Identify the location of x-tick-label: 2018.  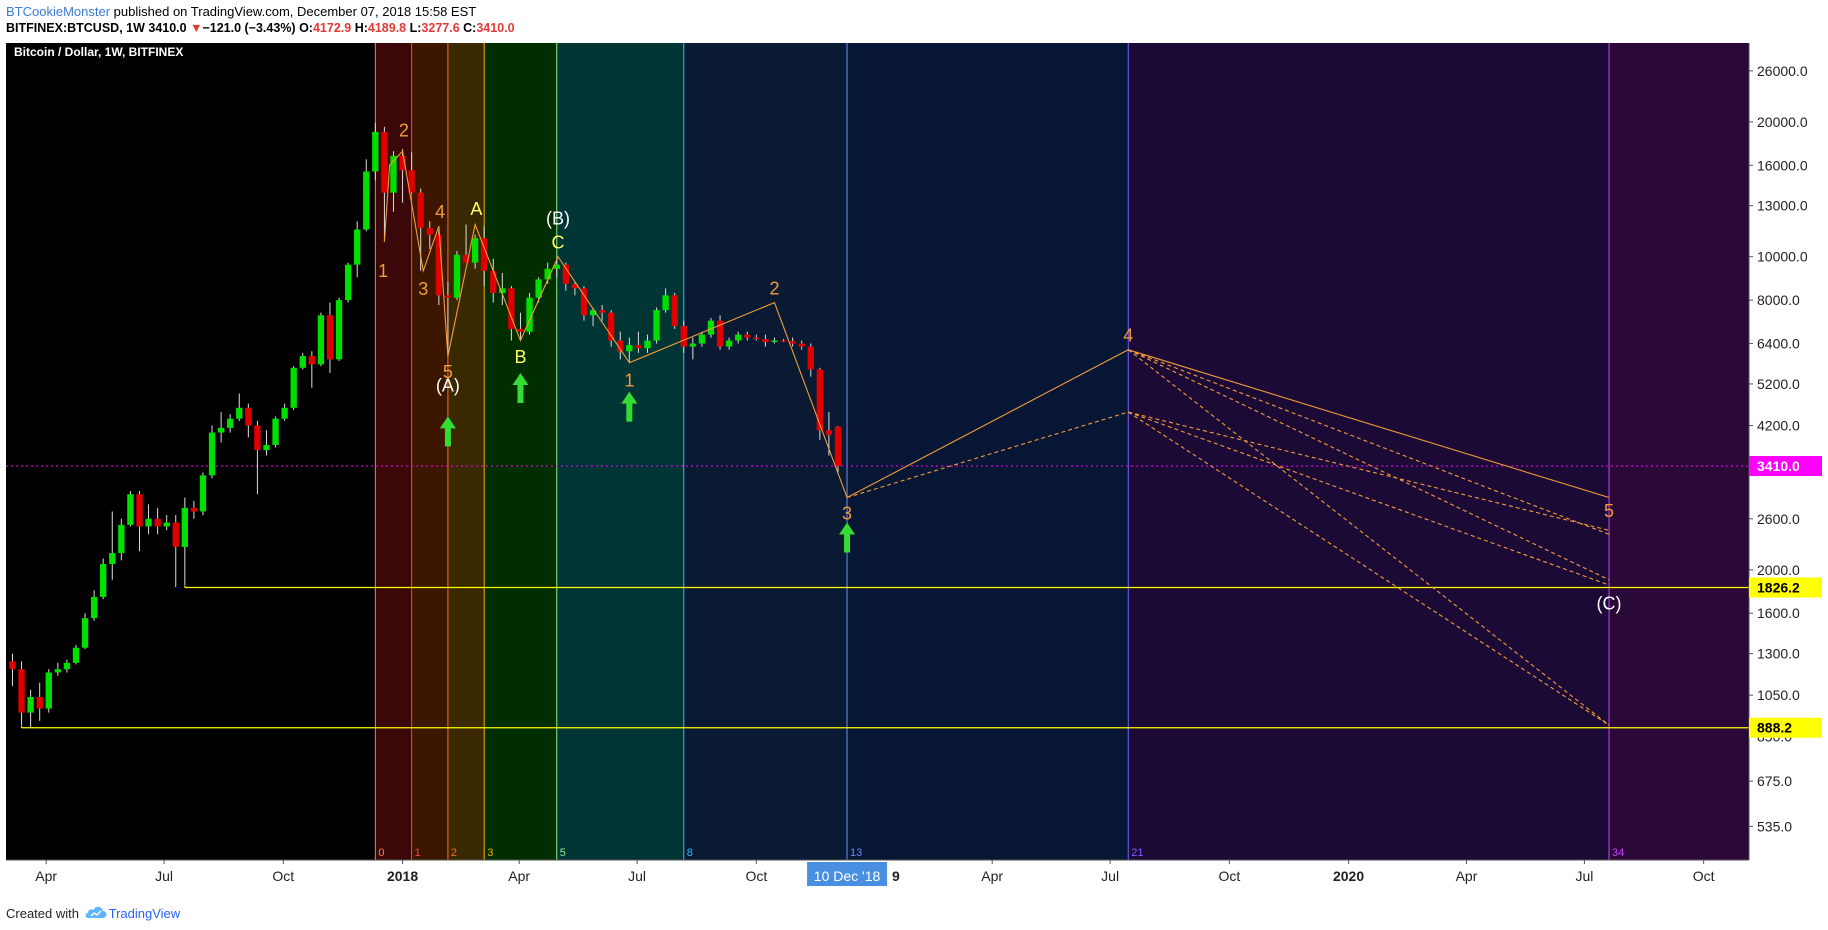
(402, 876).